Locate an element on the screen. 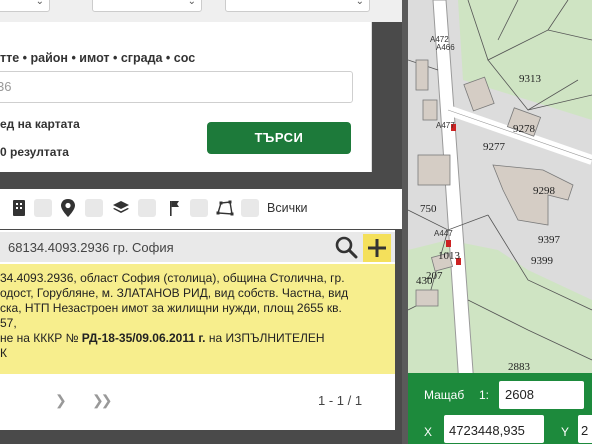 The height and width of the screenshot is (444, 592). svg-text: A466 is located at coordinates (445, 47).